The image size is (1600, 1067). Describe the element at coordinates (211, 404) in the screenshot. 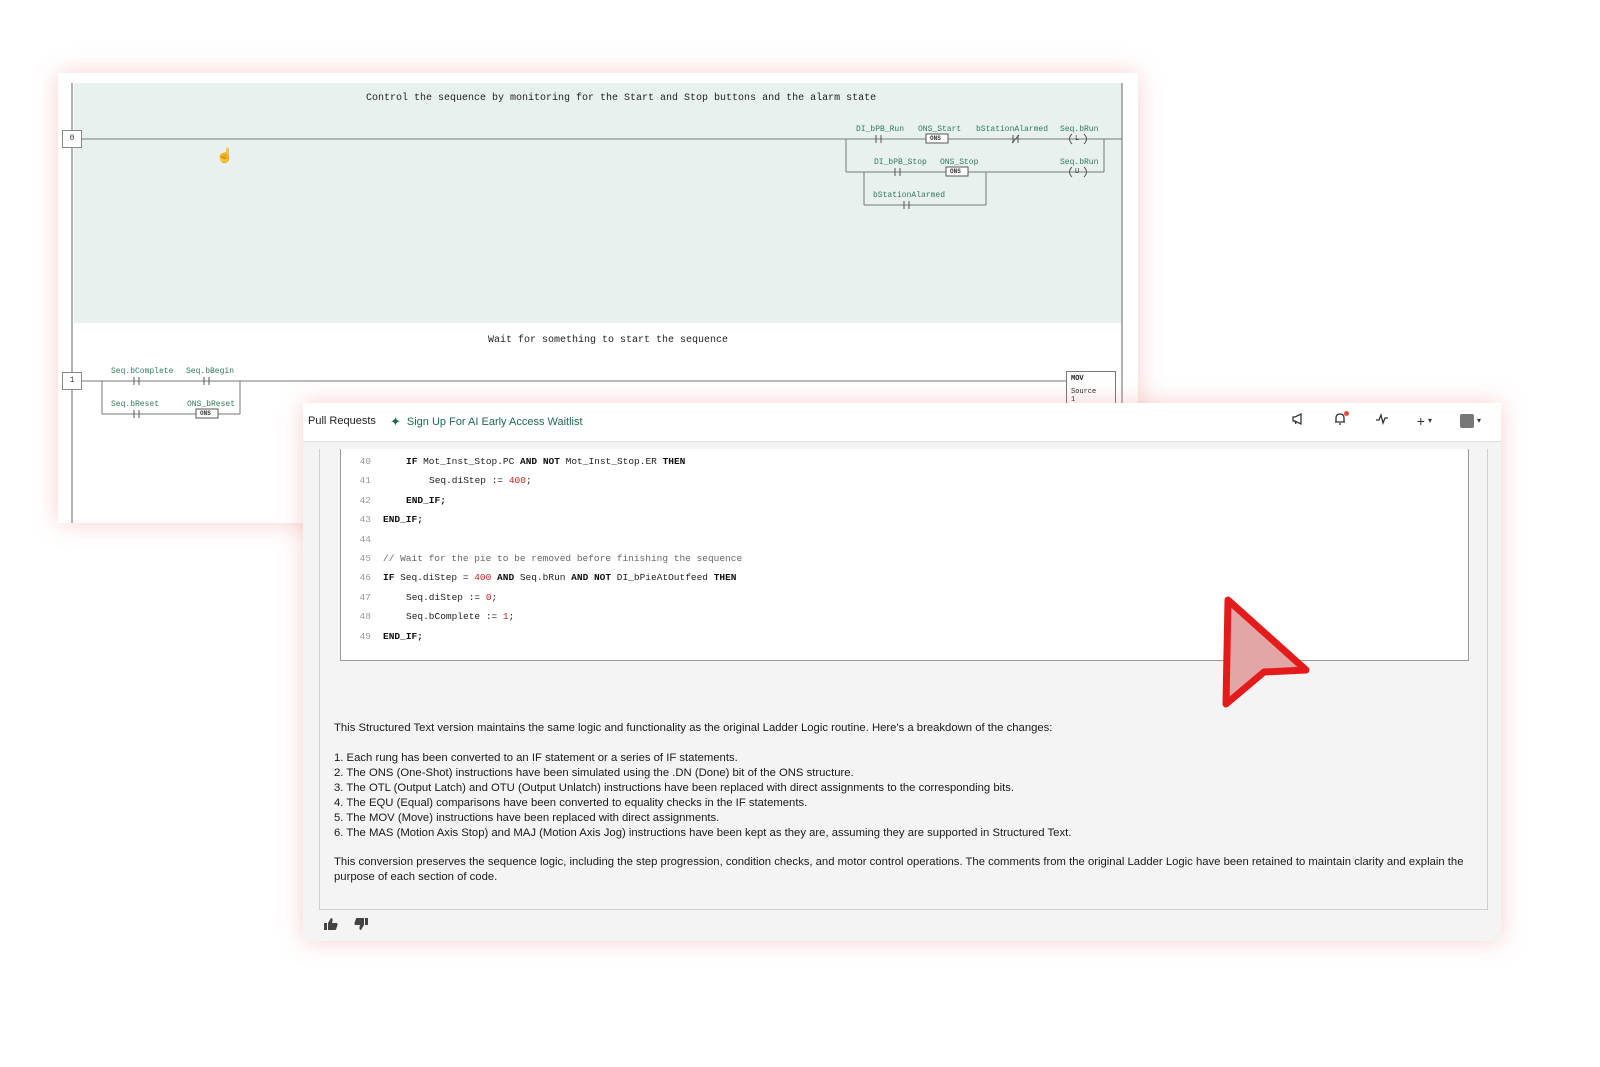

I see `tag-ons-breset: ONS_bReset` at that location.